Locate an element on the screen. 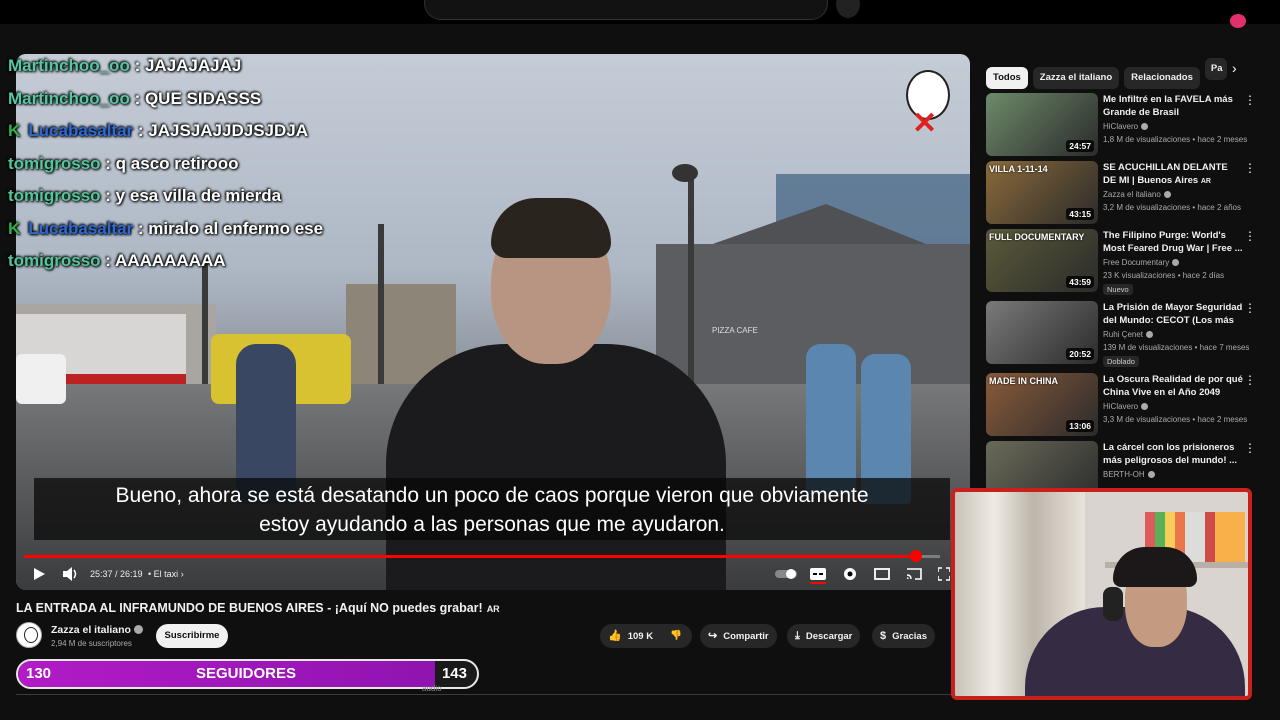  video-thumbnail: 24:57 is located at coordinates (1042, 124).